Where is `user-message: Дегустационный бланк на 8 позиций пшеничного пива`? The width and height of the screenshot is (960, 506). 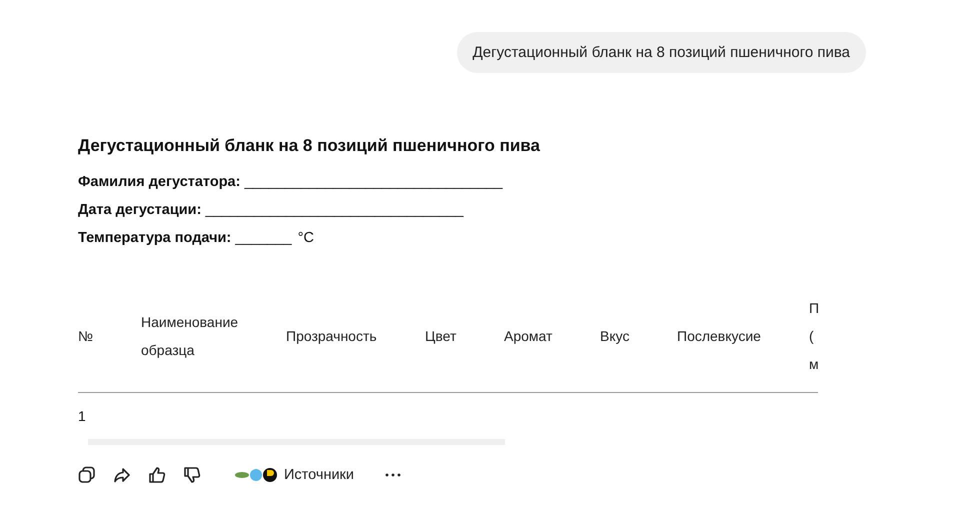 user-message: Дегустационный бланк на 8 позиций пшеничного пива is located at coordinates (661, 52).